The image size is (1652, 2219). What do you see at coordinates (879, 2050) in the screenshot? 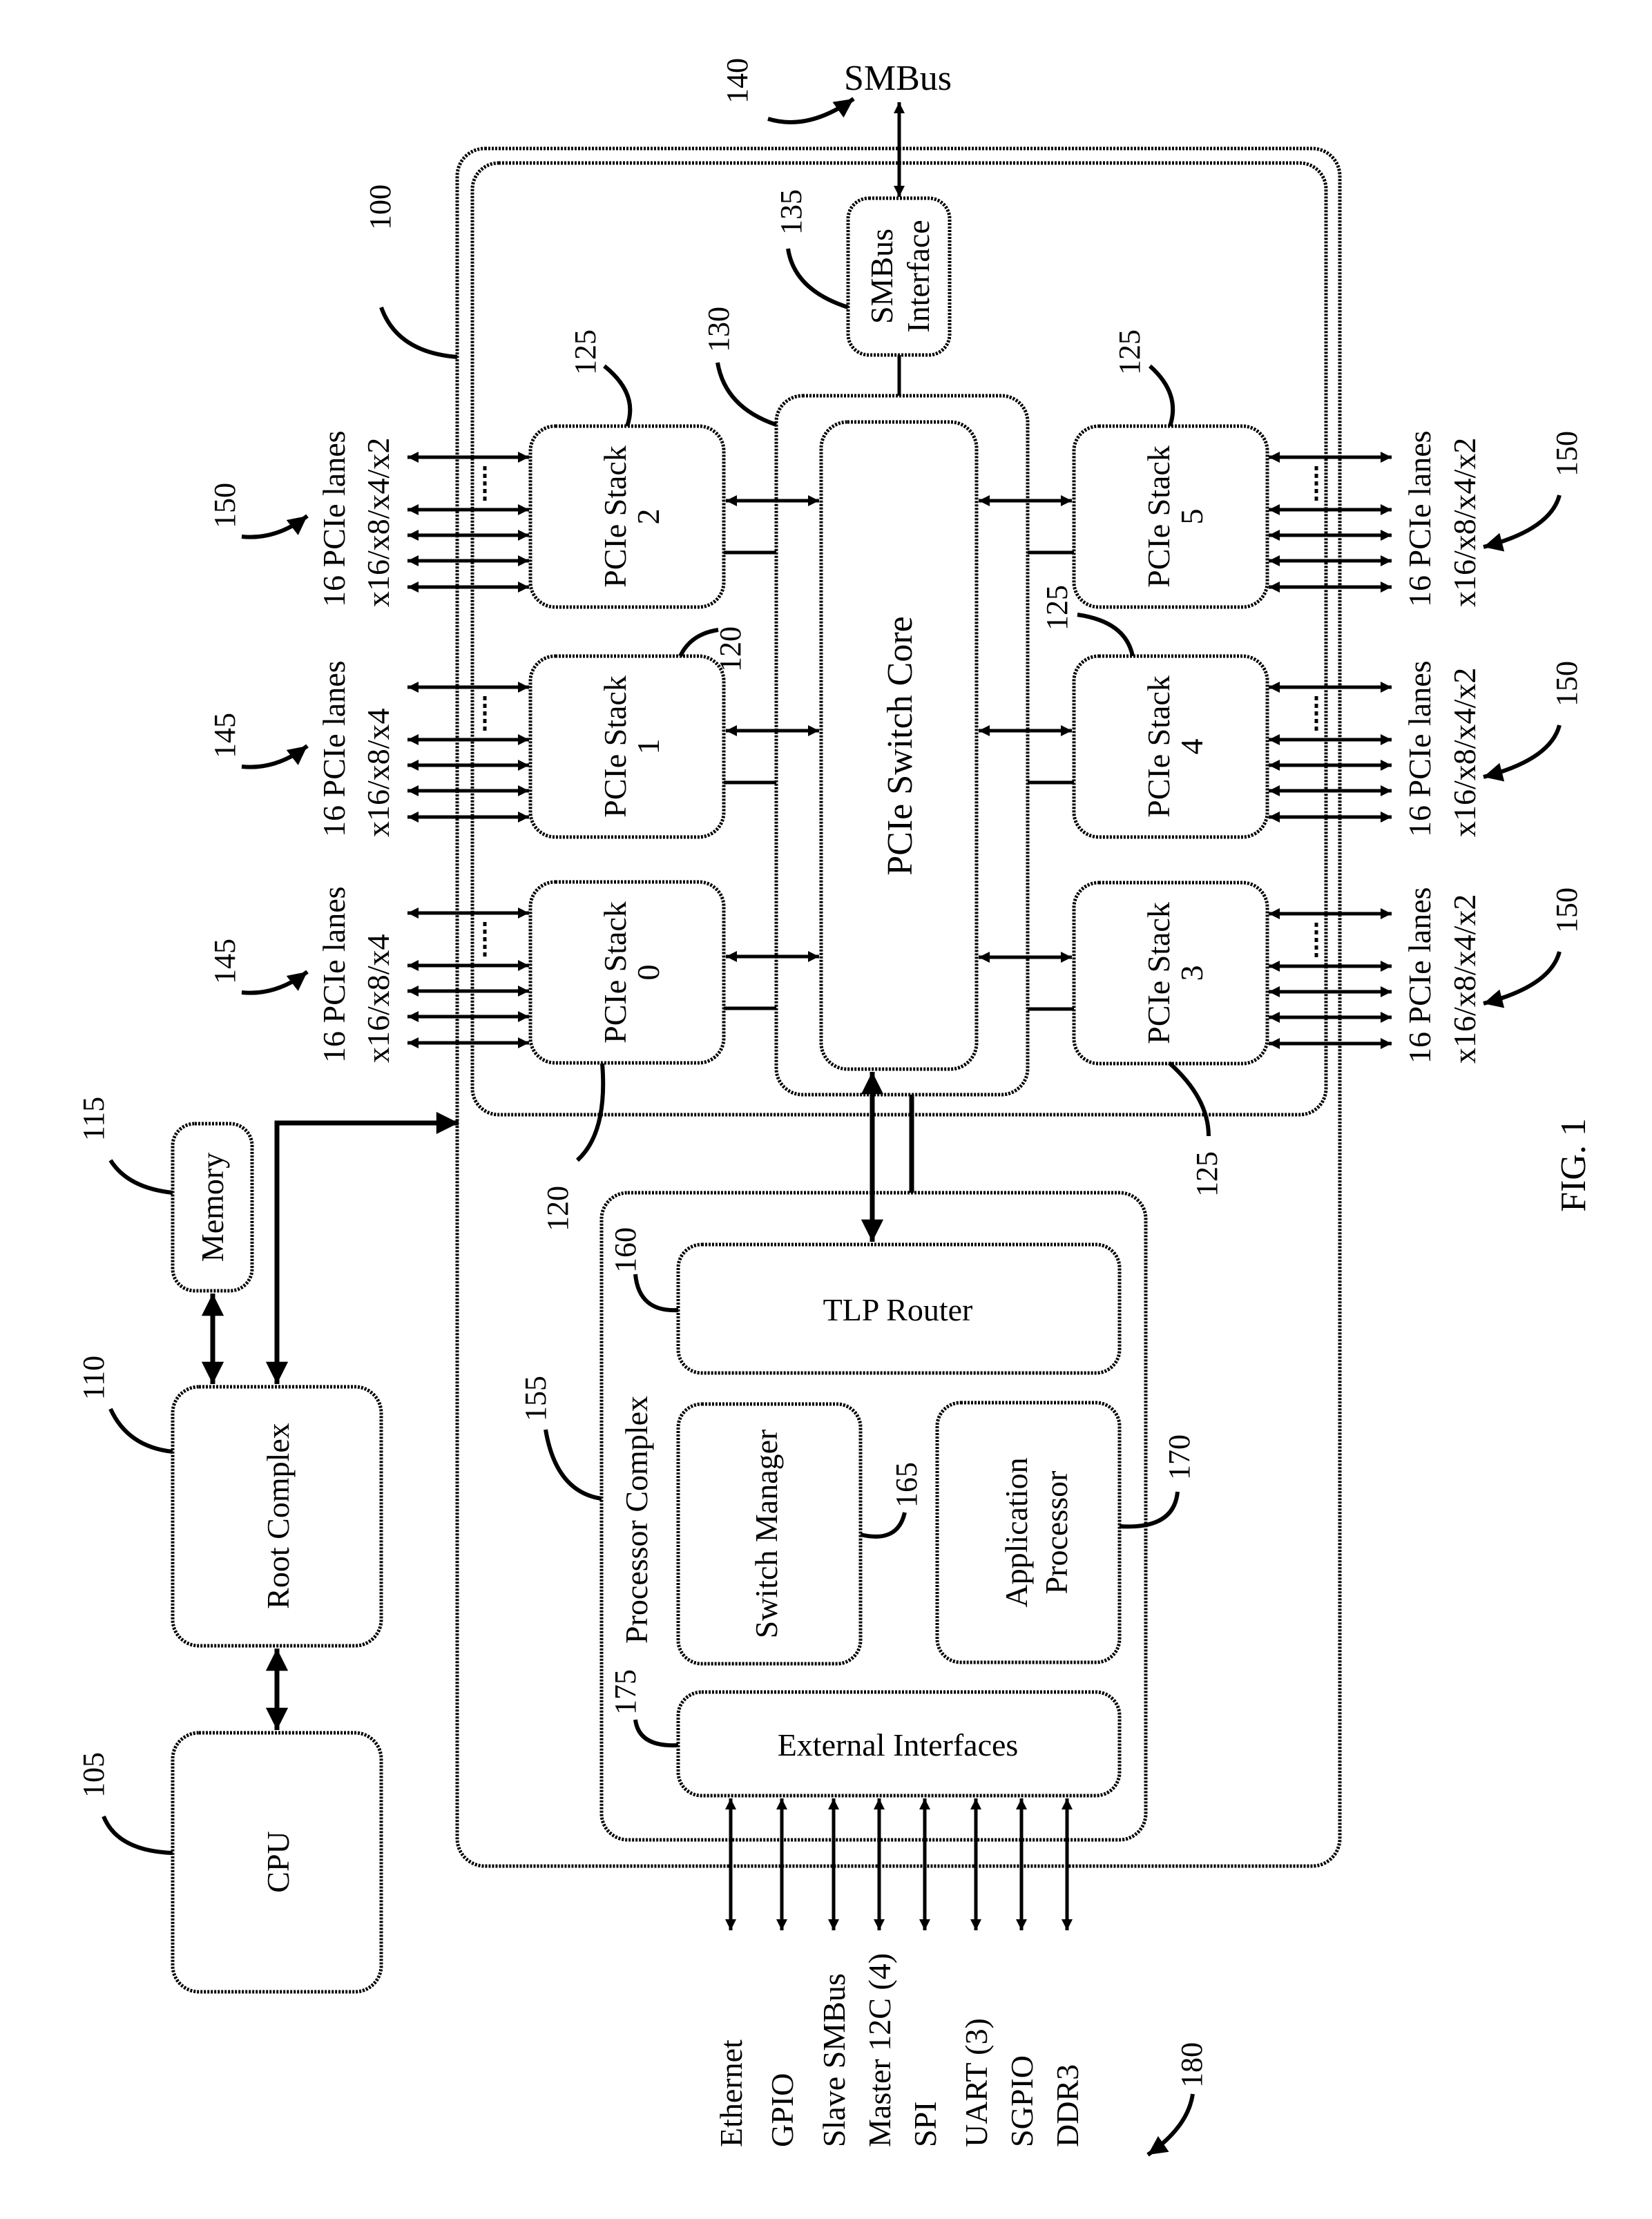
I see `interface-label: Master 12C (4)` at bounding box center [879, 2050].